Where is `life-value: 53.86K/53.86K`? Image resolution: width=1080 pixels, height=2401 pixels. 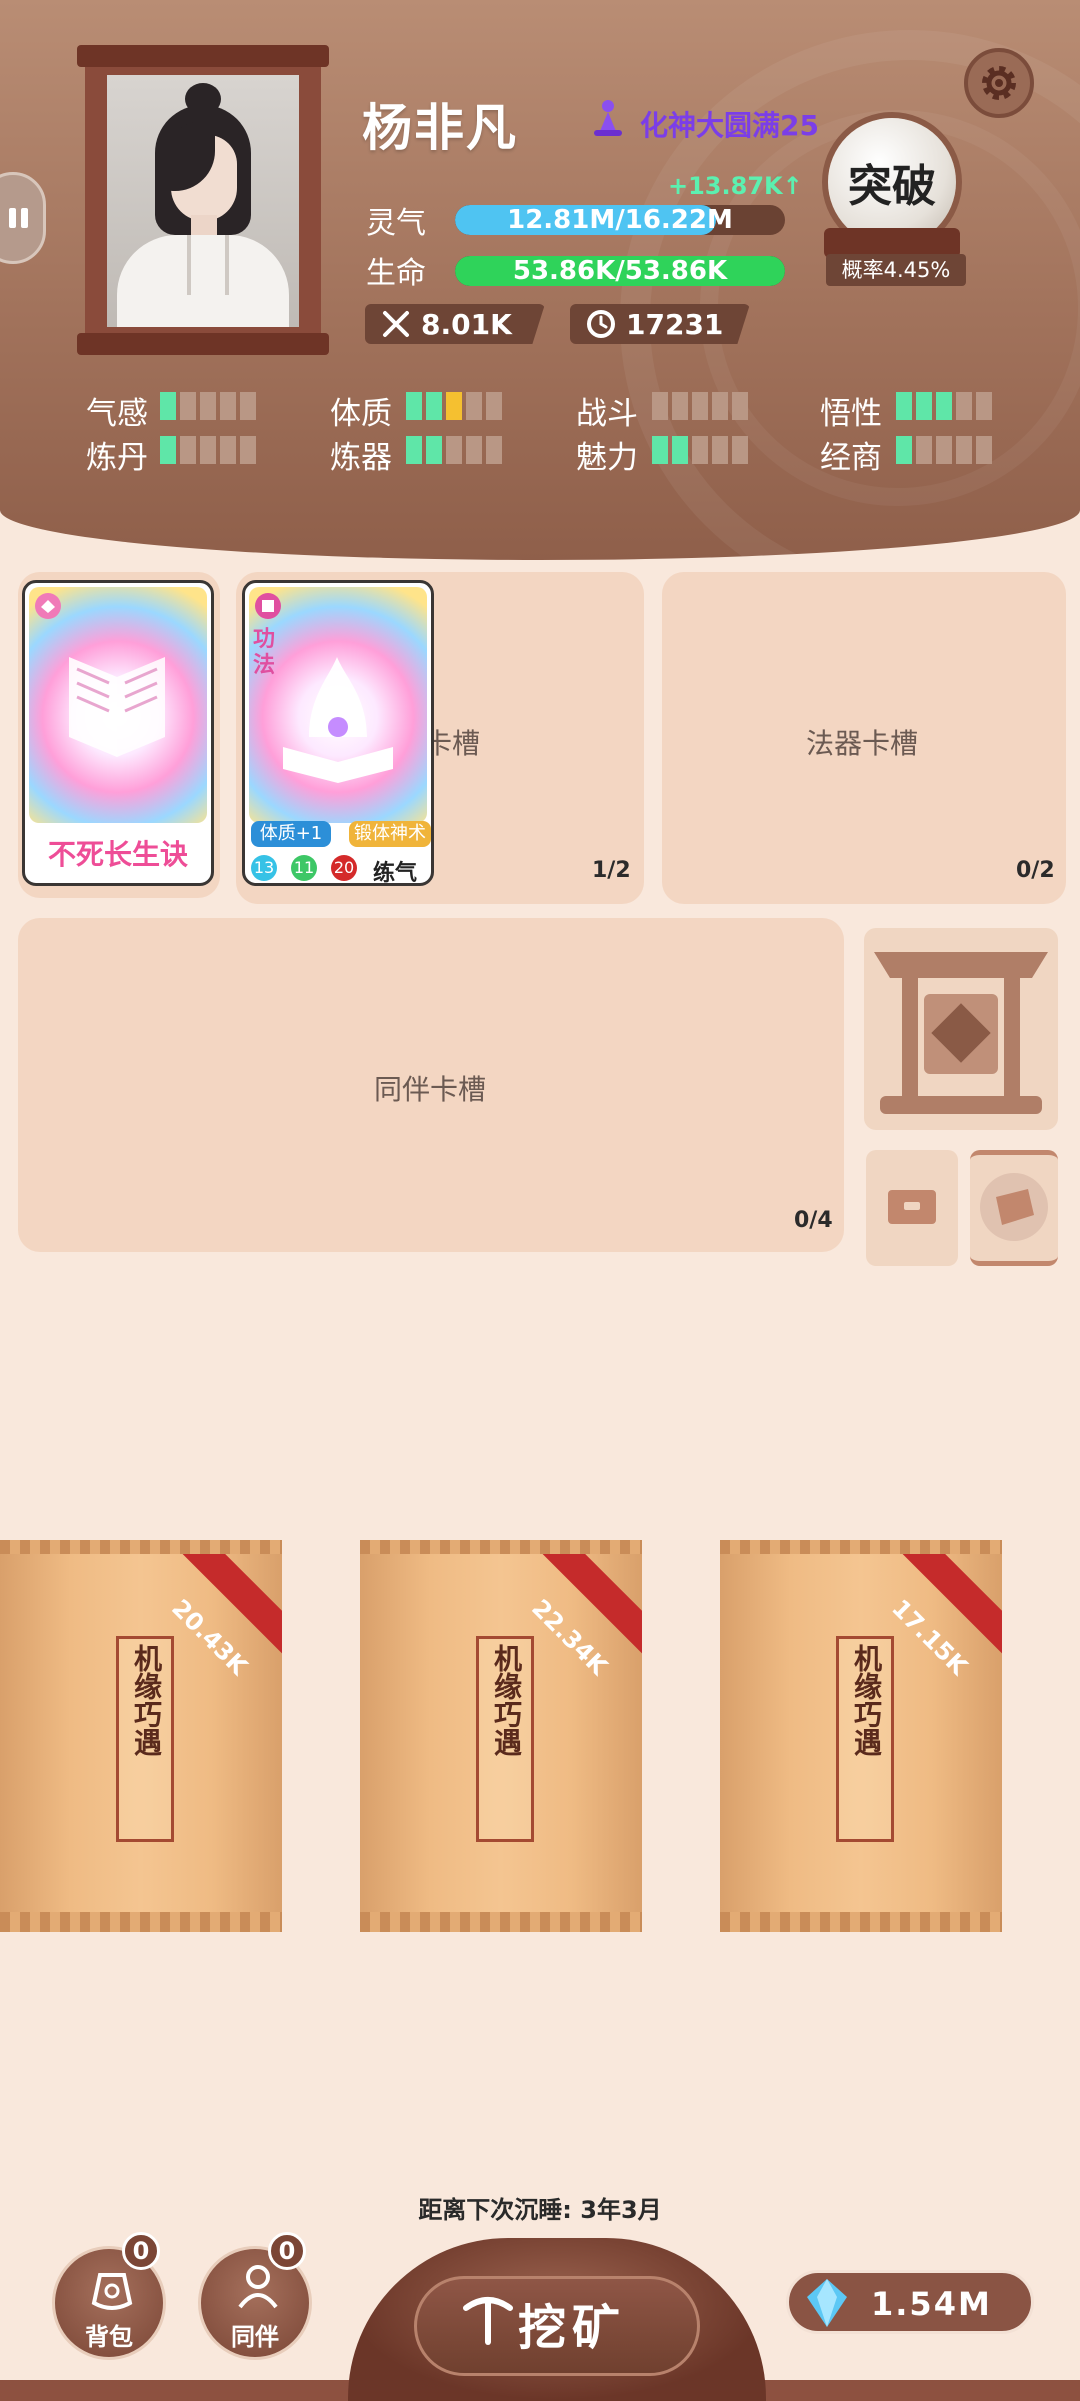
life-value: 53.86K/53.86K is located at coordinates (620, 271).